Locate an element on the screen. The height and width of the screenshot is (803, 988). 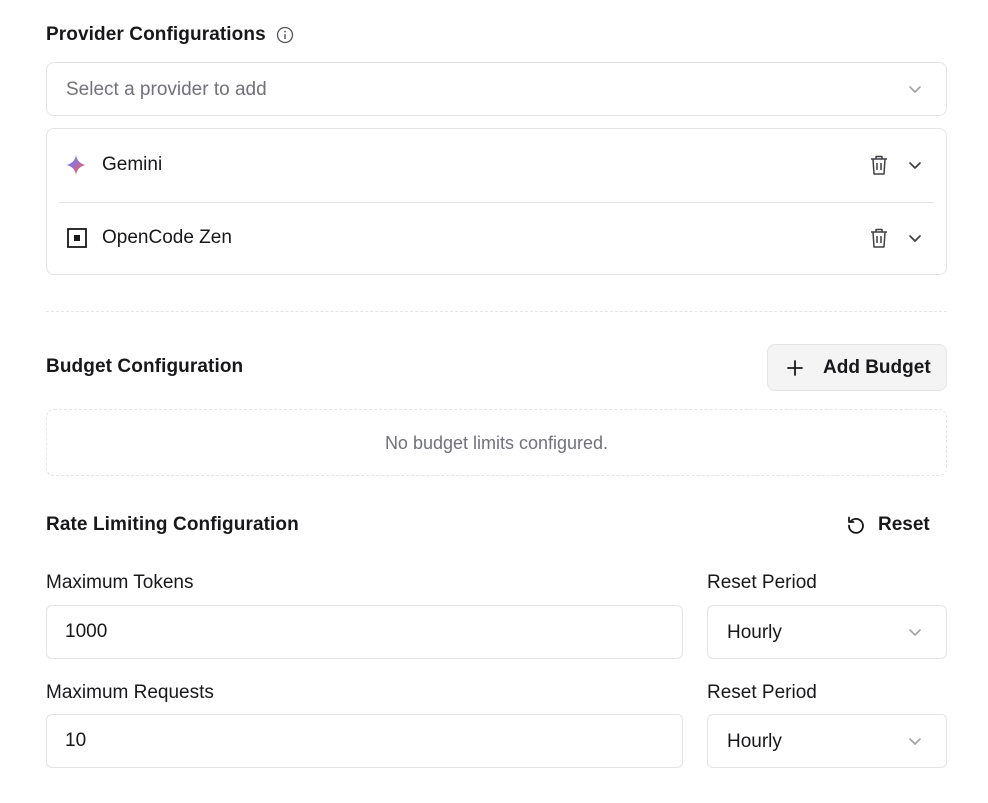
gemini-sparkle-icon is located at coordinates (76, 165).